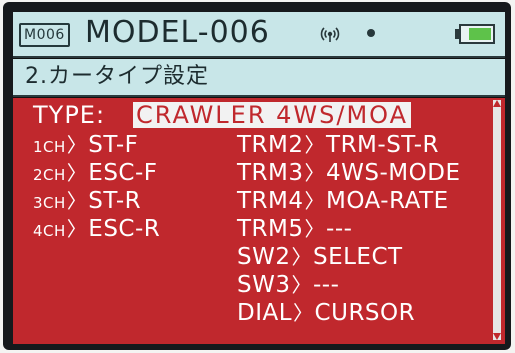 This screenshot has width=515, height=353. Describe the element at coordinates (49, 147) in the screenshot. I see `channel-label: 1CH` at that location.